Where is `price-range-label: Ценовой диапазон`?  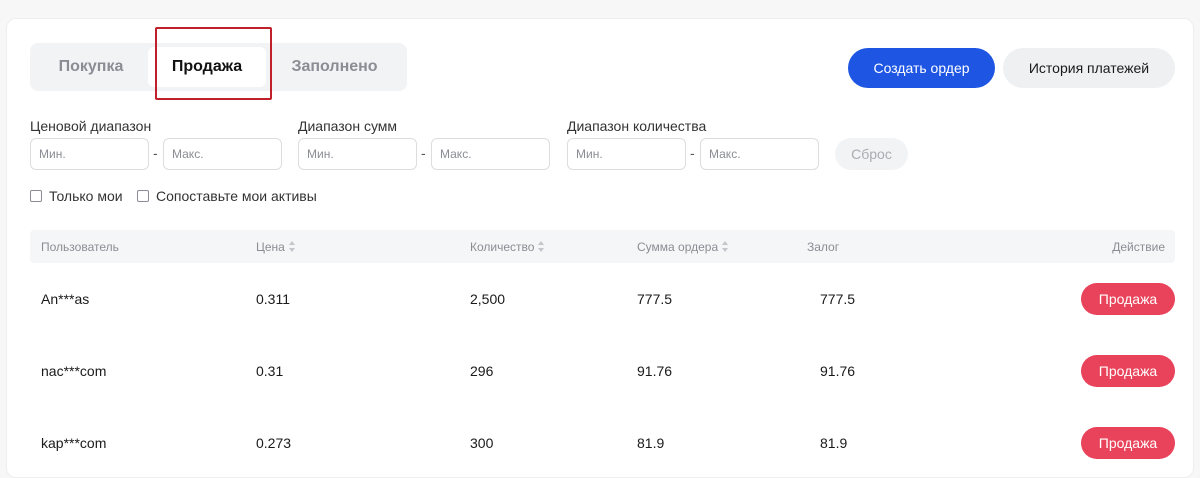 price-range-label: Ценовой диапазон is located at coordinates (91, 126).